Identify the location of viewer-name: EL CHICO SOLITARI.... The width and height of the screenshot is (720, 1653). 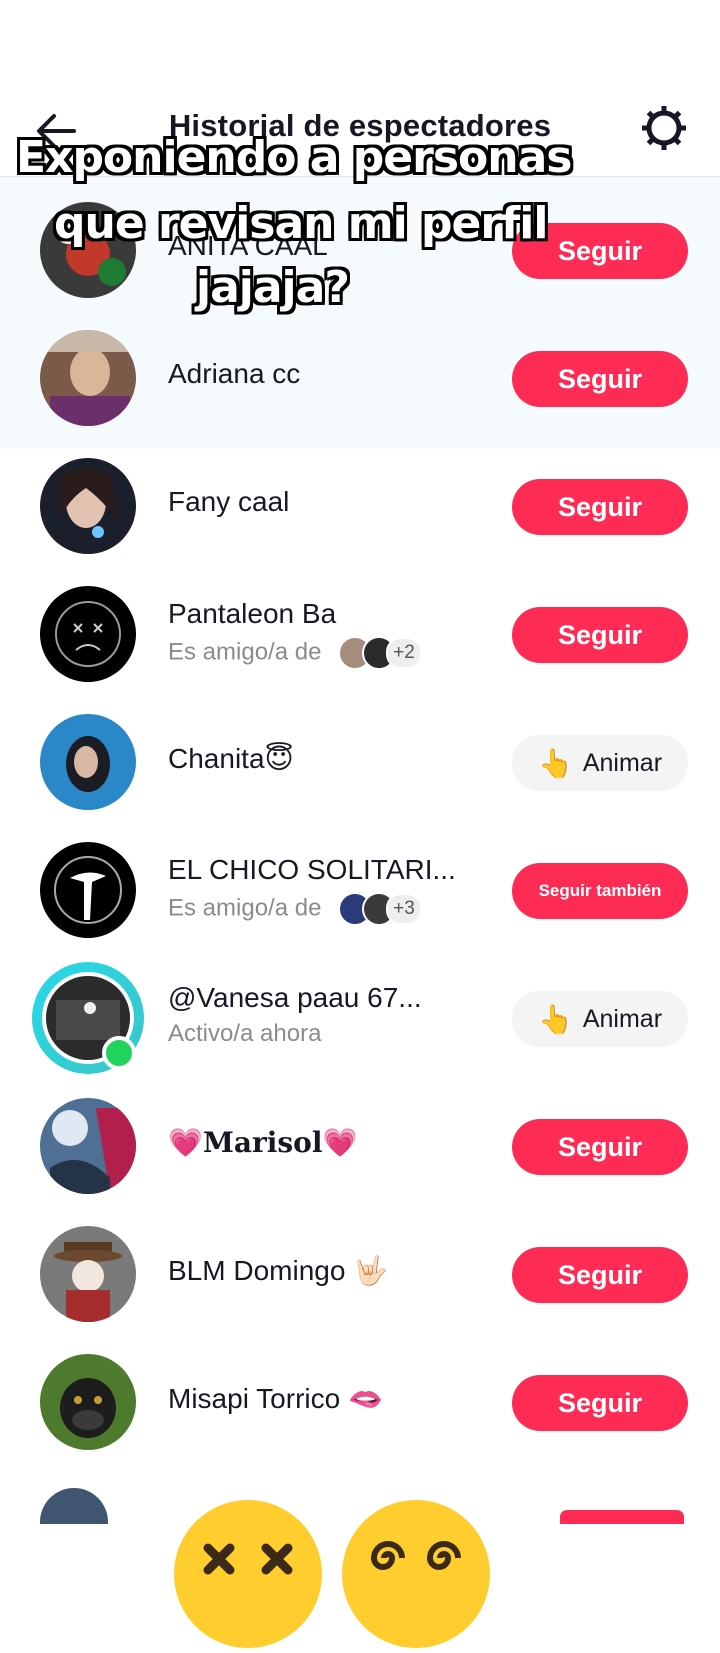
(312, 870).